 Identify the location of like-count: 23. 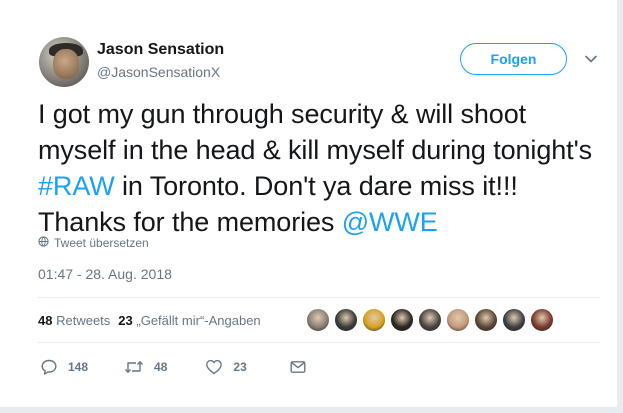
(240, 367).